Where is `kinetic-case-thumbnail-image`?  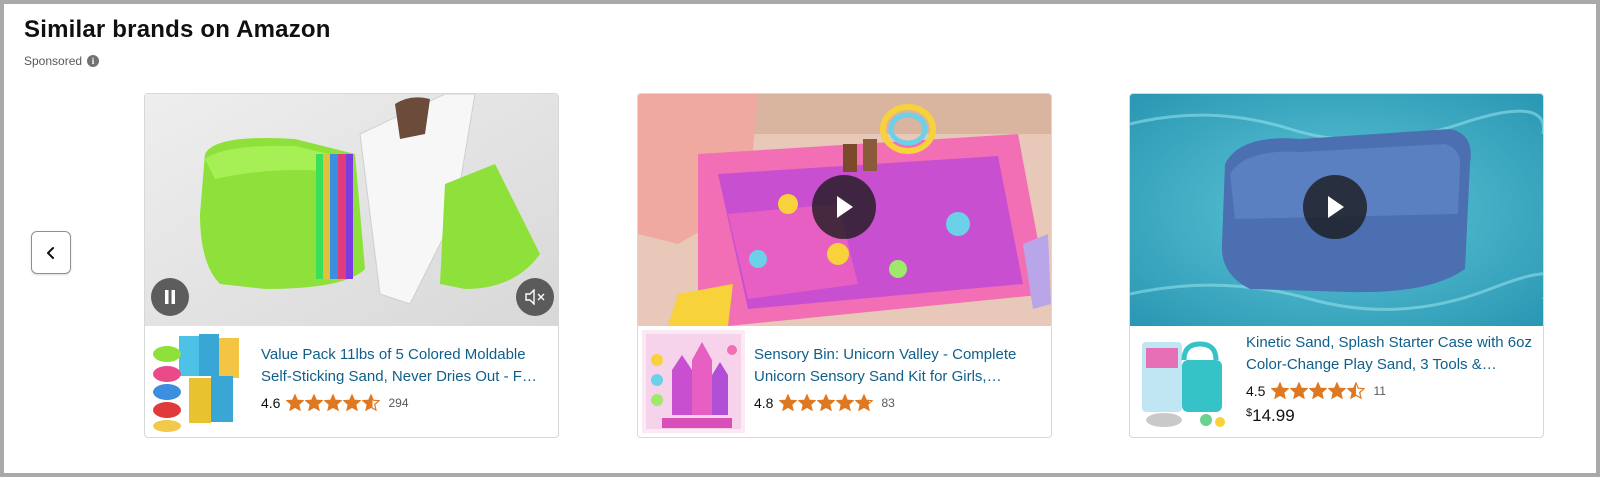
kinetic-case-thumbnail-image is located at coordinates (1185, 381).